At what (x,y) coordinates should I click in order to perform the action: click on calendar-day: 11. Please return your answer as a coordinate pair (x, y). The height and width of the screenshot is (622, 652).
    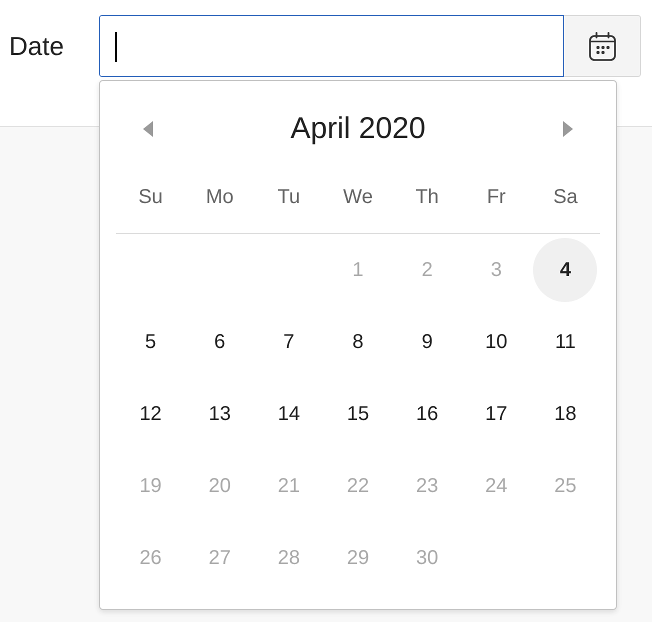
    Looking at the image, I should click on (565, 342).